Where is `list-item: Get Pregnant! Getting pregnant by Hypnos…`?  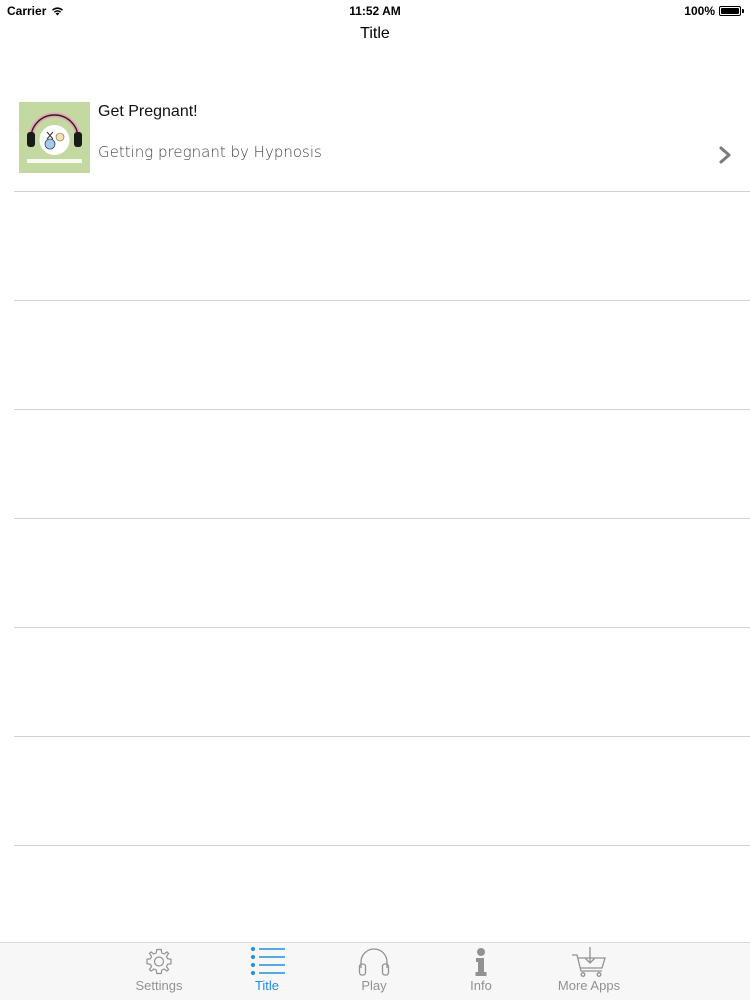
list-item: Get Pregnant! Getting pregnant by Hypnos… is located at coordinates (382, 137).